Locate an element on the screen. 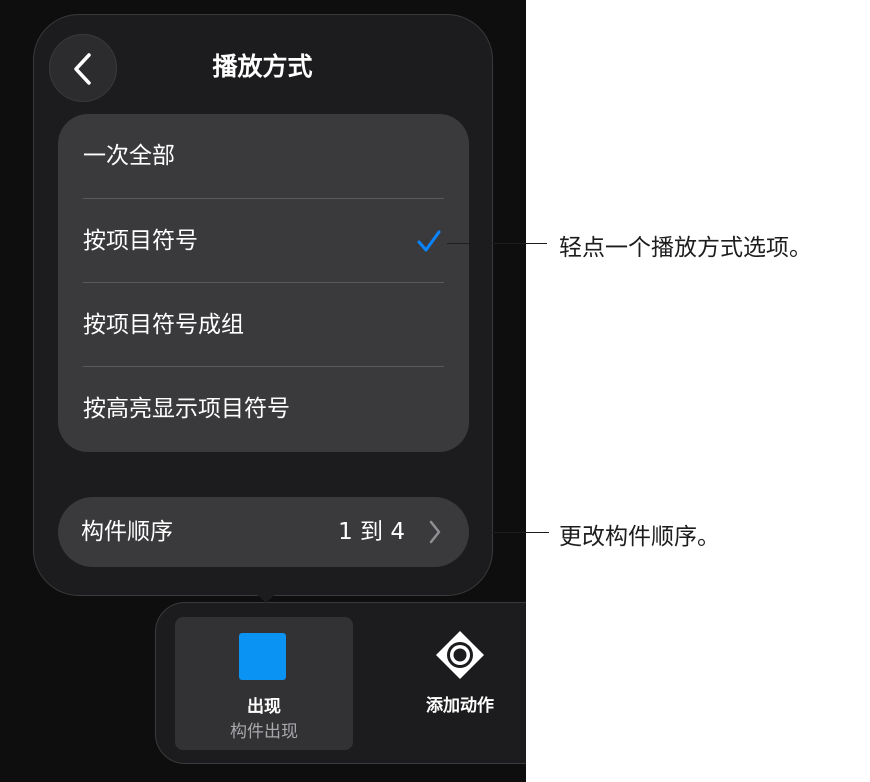 The height and width of the screenshot is (782, 870). callout-change-order: 更改构件顺序。 is located at coordinates (639, 537).